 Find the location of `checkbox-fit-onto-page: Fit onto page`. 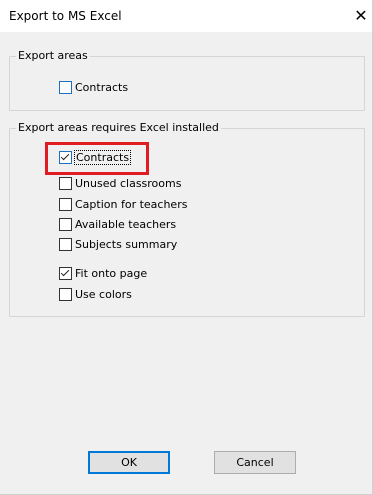

checkbox-fit-onto-page: Fit onto page is located at coordinates (103, 273).